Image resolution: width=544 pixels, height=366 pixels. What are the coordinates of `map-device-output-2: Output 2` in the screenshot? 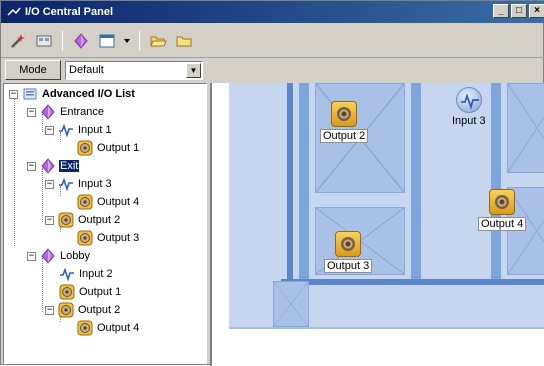 It's located at (344, 122).